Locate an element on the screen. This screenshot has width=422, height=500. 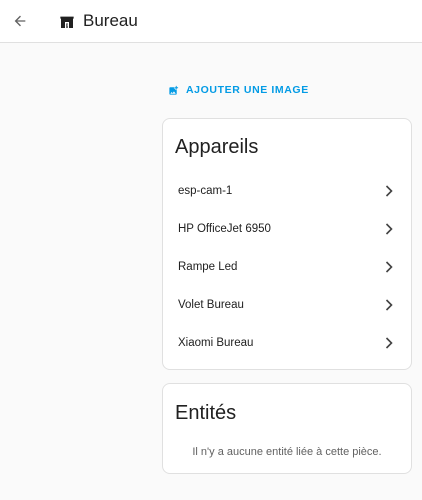
device-item-hp-officejet: HP OfficeJet 6950 is located at coordinates (287, 229).